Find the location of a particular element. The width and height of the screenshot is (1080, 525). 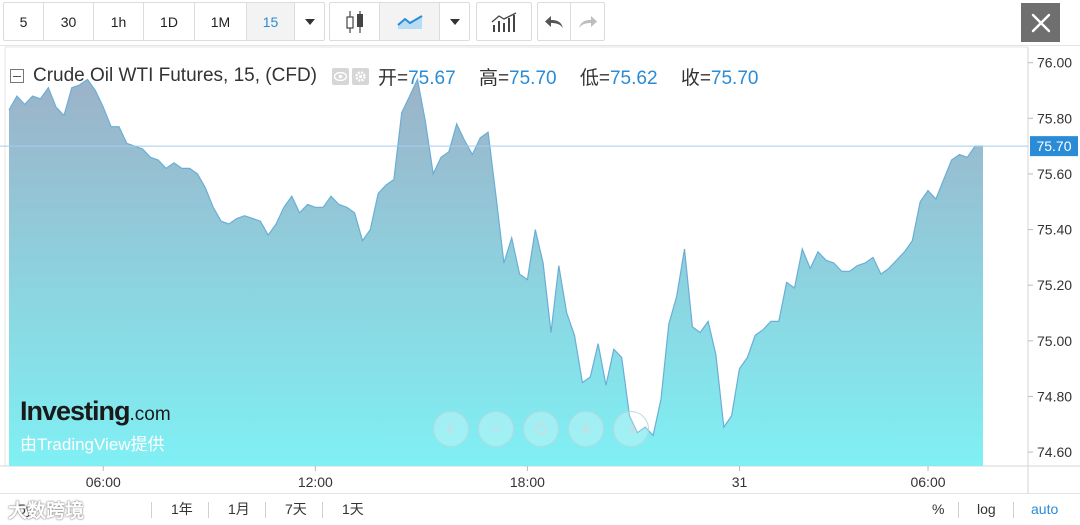

chevron-right-icon is located at coordinates (632, 429).